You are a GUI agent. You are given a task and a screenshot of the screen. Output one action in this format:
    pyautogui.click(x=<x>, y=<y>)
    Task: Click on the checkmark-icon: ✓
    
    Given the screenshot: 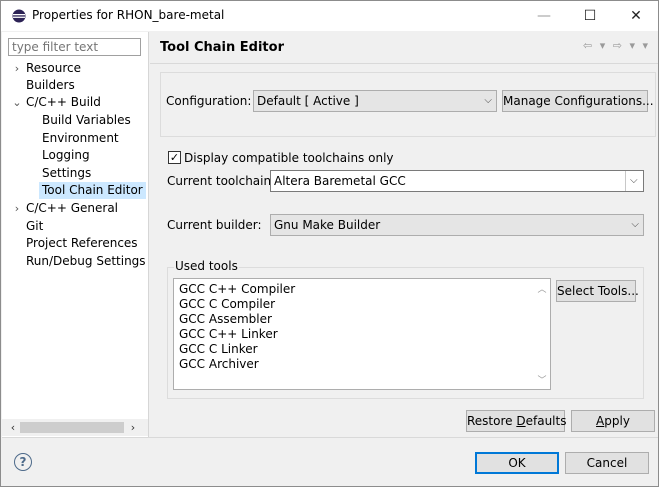 What is the action you would take?
    pyautogui.click(x=174, y=157)
    